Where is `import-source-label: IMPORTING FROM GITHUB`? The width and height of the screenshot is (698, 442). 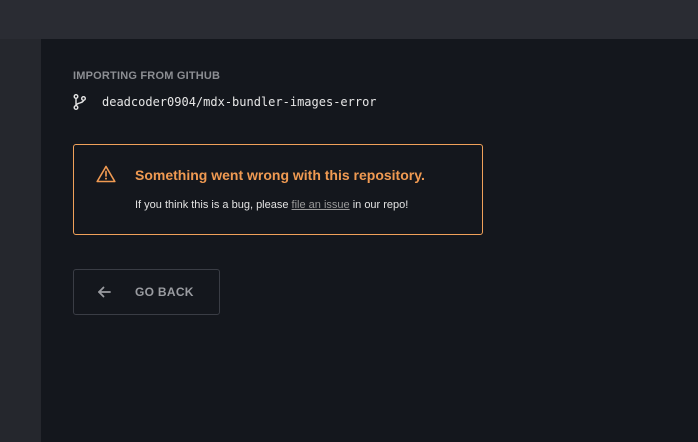 import-source-label: IMPORTING FROM GITHUB is located at coordinates (147, 76).